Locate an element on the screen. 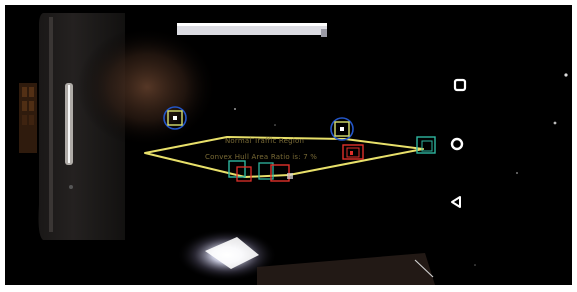  hull-area-ratio-label: Convex Hull Area Ratio is: 7 % is located at coordinates (261, 157).